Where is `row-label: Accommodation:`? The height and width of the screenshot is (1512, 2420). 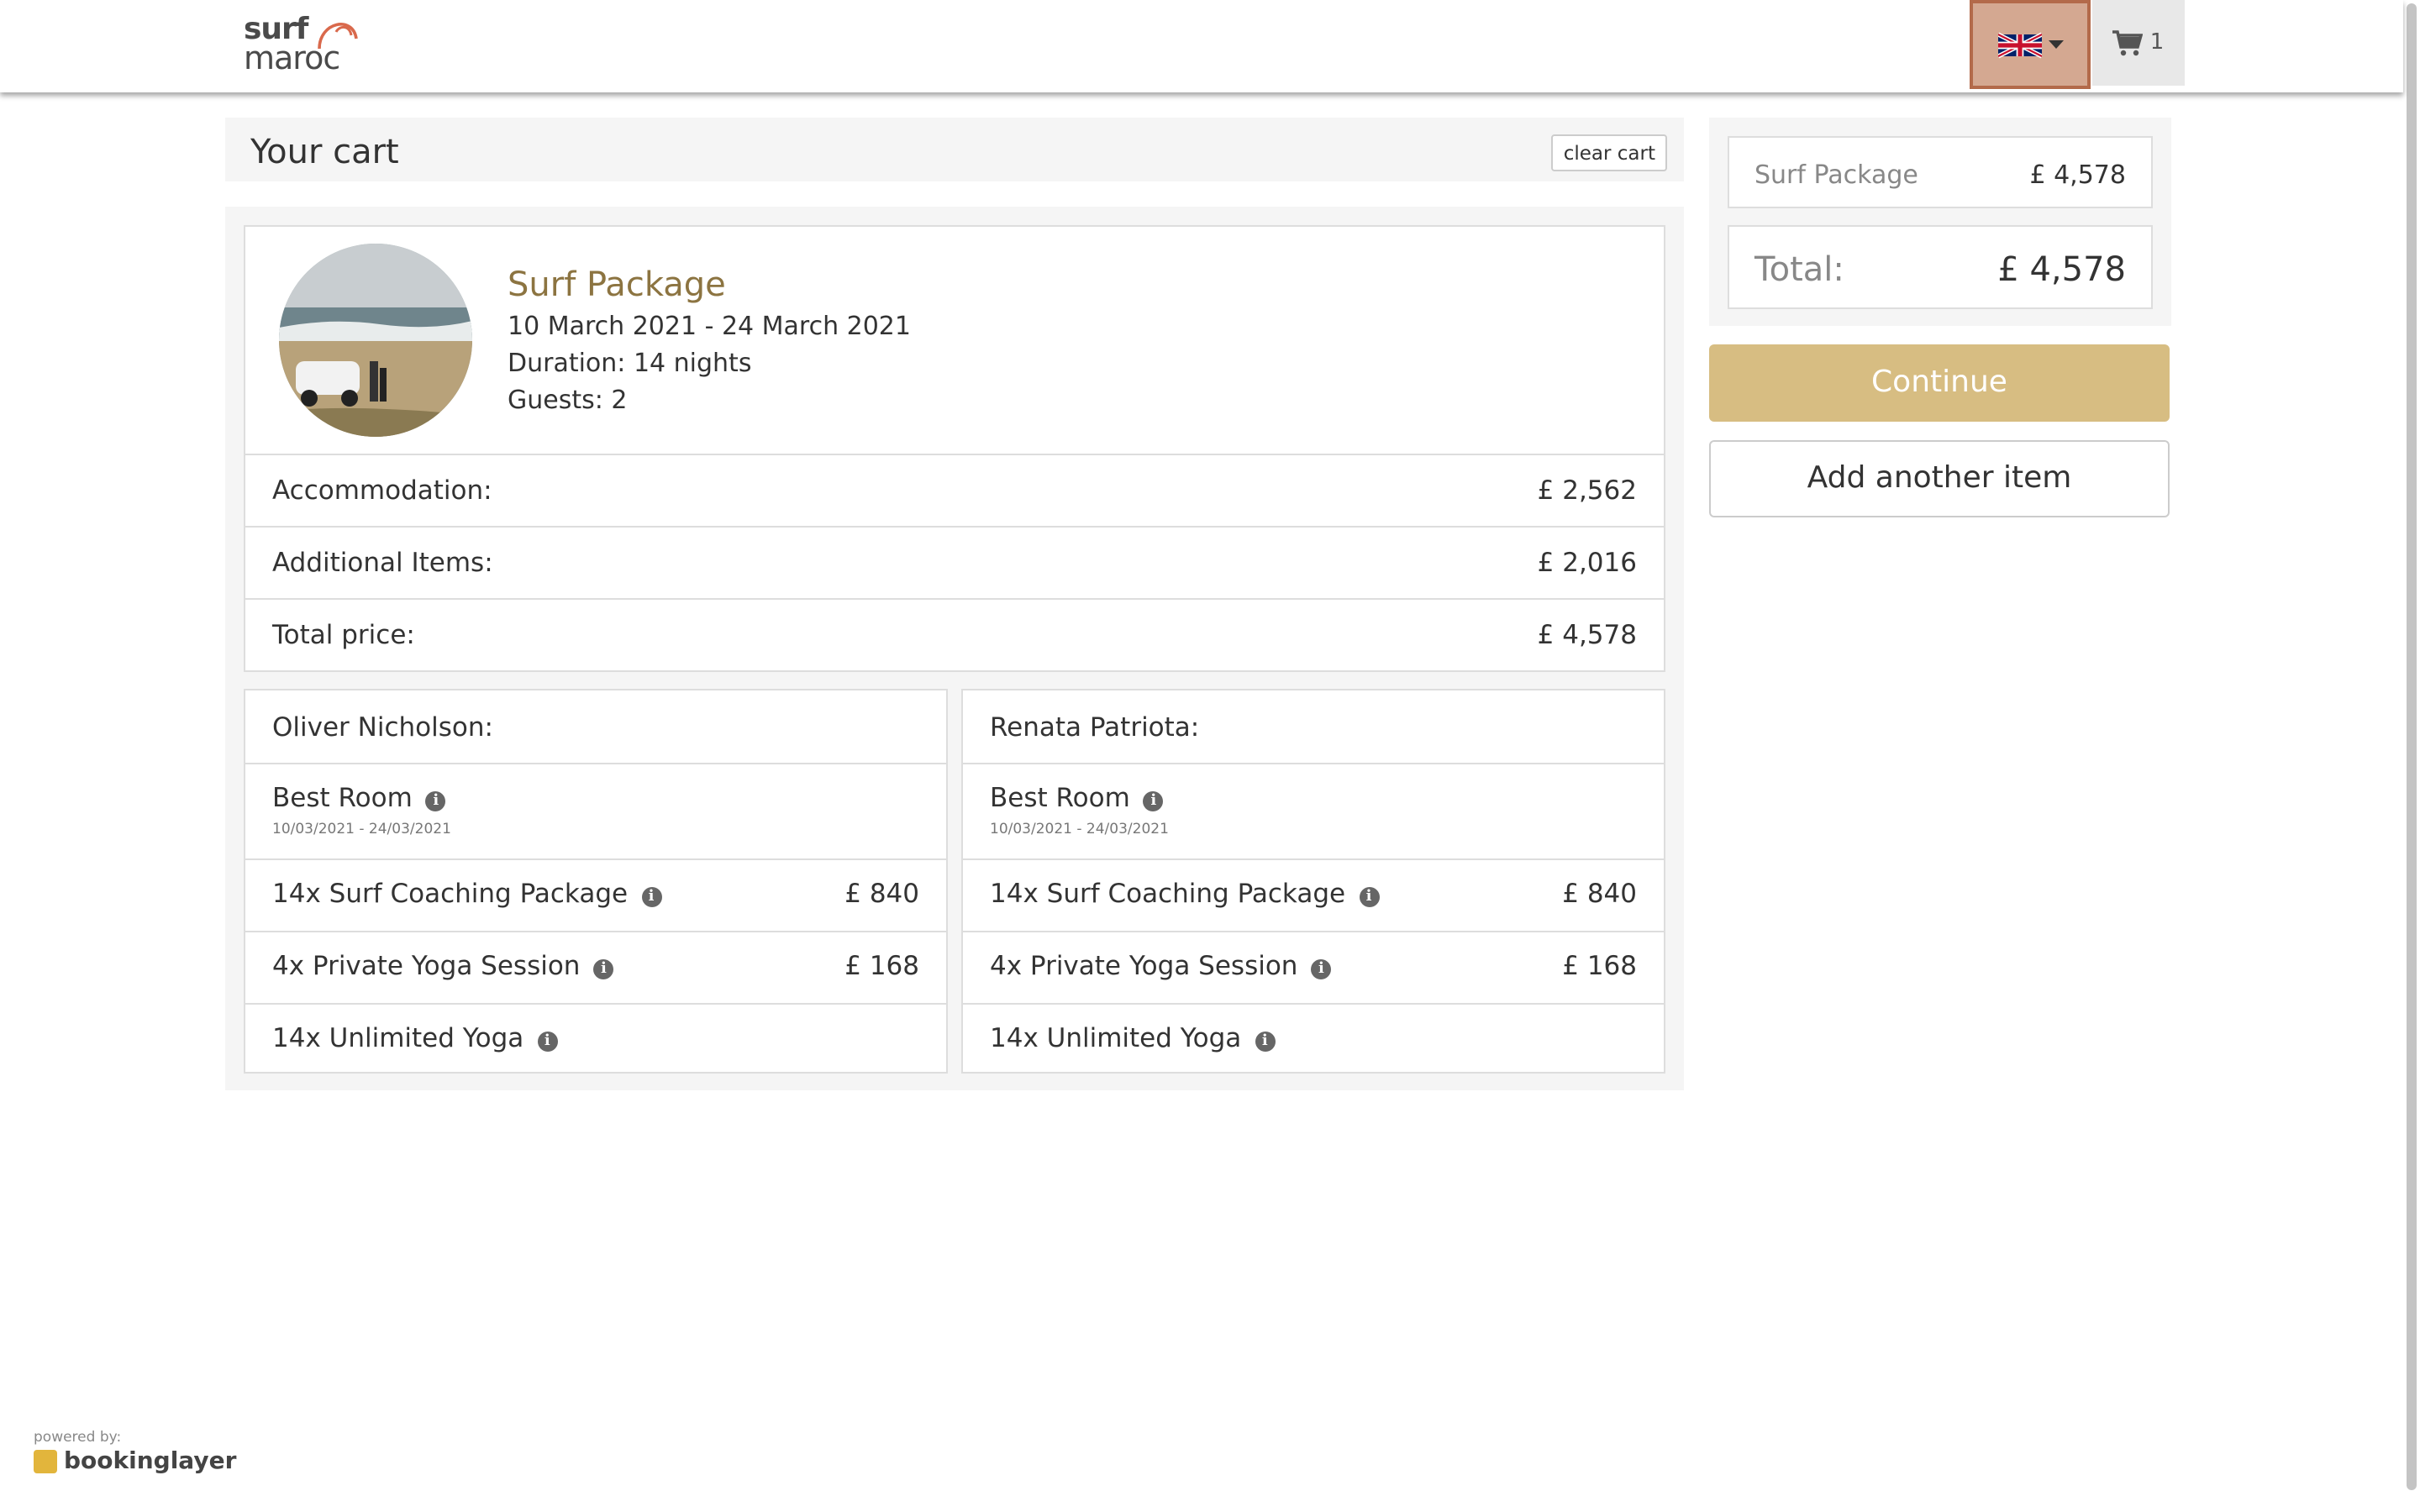
row-label: Accommodation: is located at coordinates (382, 490).